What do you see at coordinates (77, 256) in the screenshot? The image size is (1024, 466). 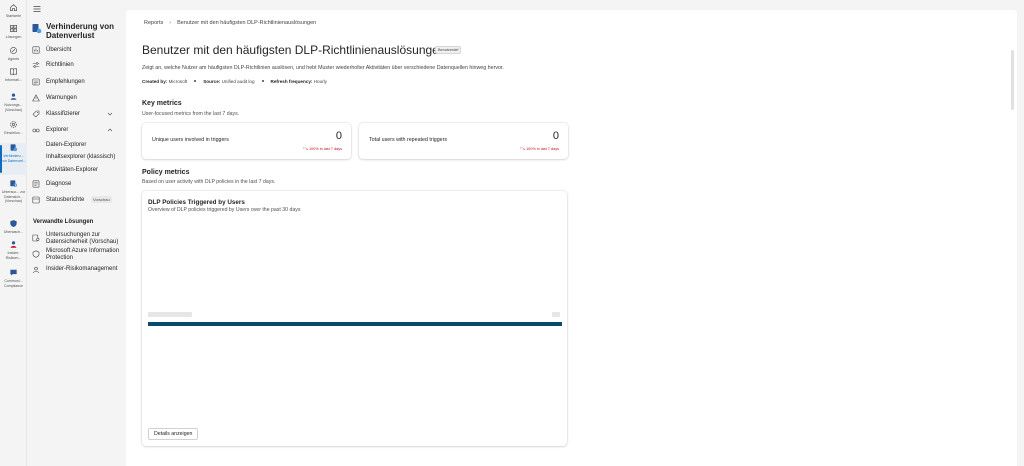 I see `nav-related-azure-ip: Microsoft Azure Information Protection` at bounding box center [77, 256].